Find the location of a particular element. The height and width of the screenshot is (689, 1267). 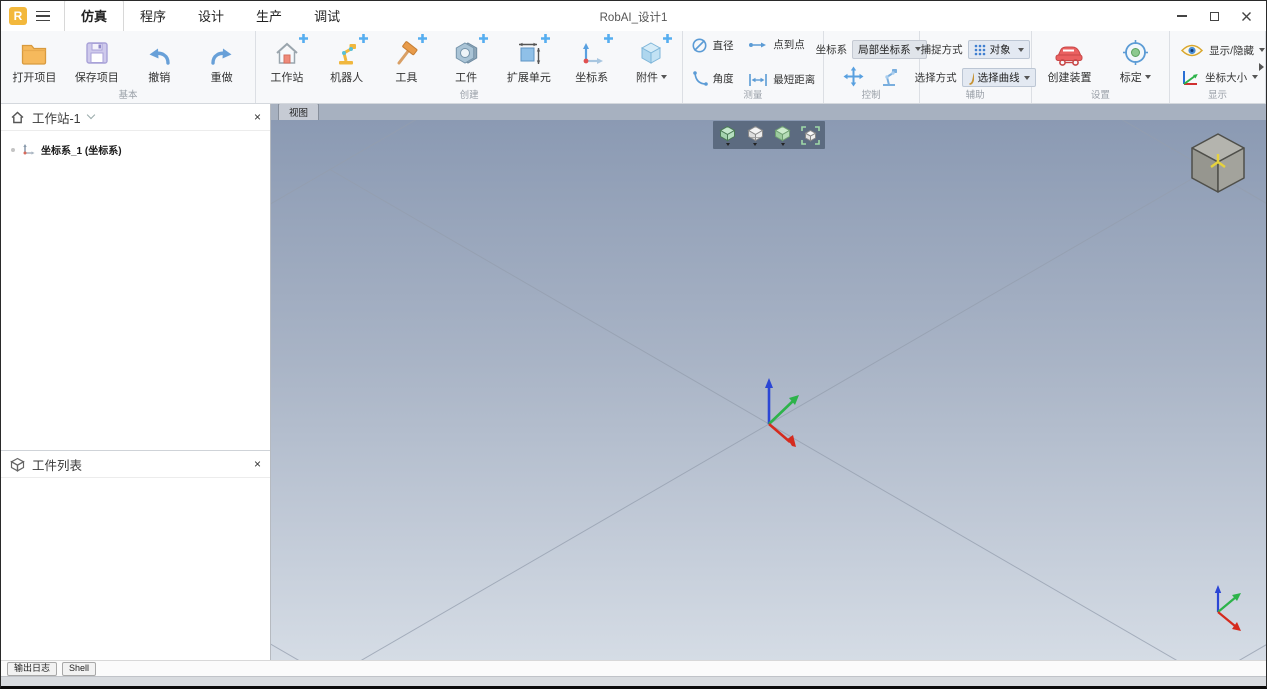

save-project-button: 保存项目 is located at coordinates (97, 59).